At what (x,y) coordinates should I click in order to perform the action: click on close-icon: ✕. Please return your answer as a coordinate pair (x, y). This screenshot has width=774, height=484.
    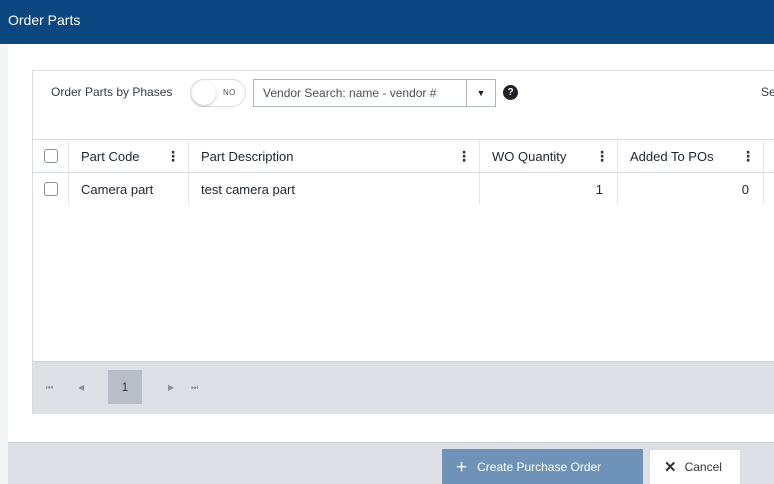
    Looking at the image, I should click on (670, 467).